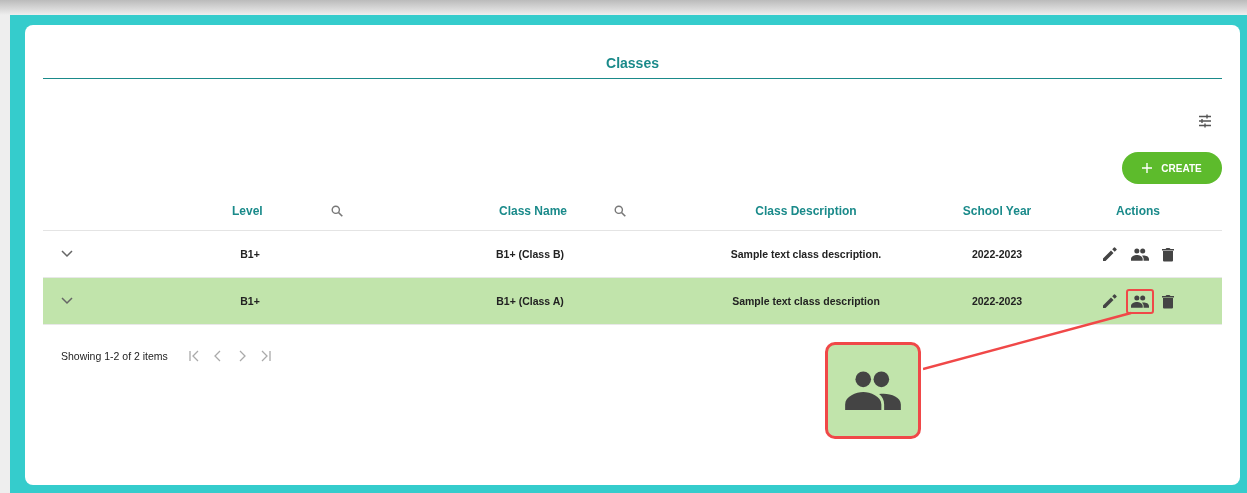  What do you see at coordinates (806, 211) in the screenshot?
I see `column-header: Class Description` at bounding box center [806, 211].